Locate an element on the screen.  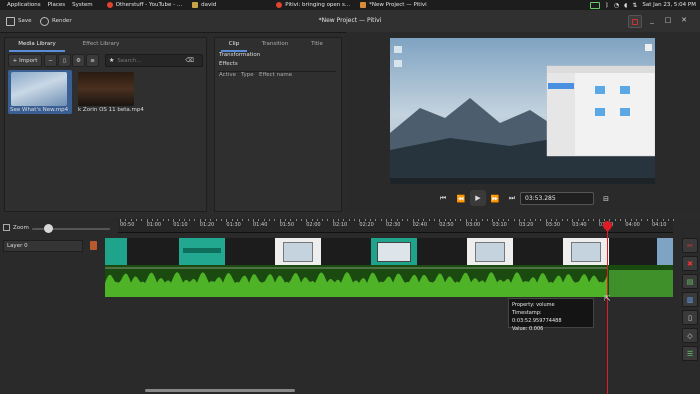
media-item-label: See What's New.mp4 is located at coordinates (39, 110).